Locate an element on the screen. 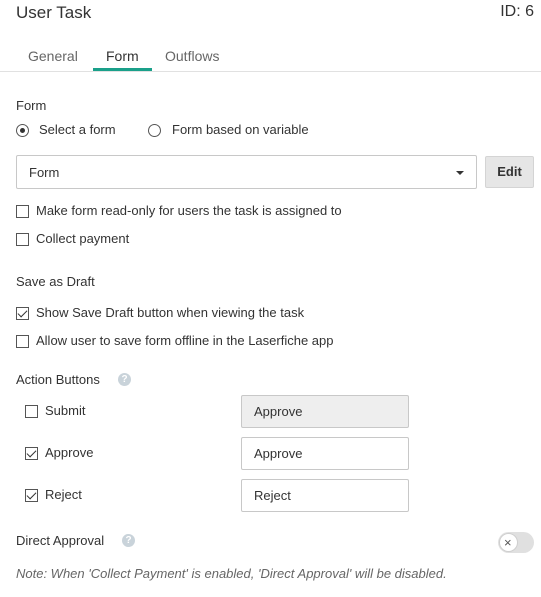 This screenshot has height=597, width=541. approve-button-label: Approve is located at coordinates (69, 452).